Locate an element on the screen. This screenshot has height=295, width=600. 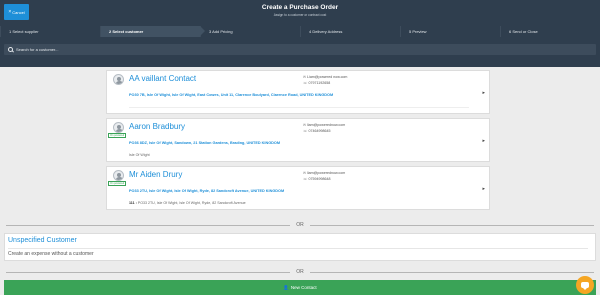
page-title: Create a Purchase Order is located at coordinates (300, 7).